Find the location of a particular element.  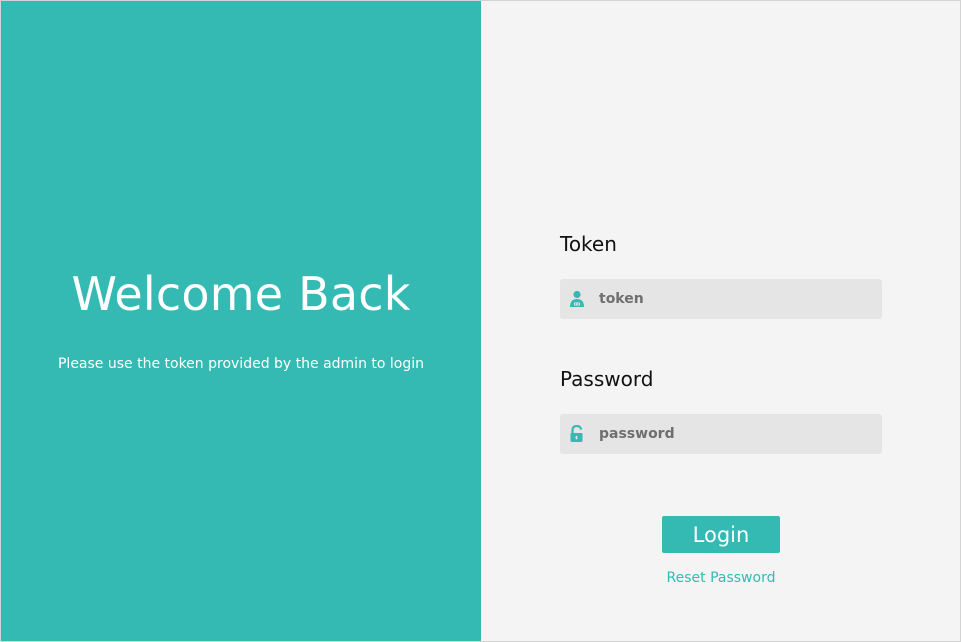

token-input is located at coordinates (734, 299).